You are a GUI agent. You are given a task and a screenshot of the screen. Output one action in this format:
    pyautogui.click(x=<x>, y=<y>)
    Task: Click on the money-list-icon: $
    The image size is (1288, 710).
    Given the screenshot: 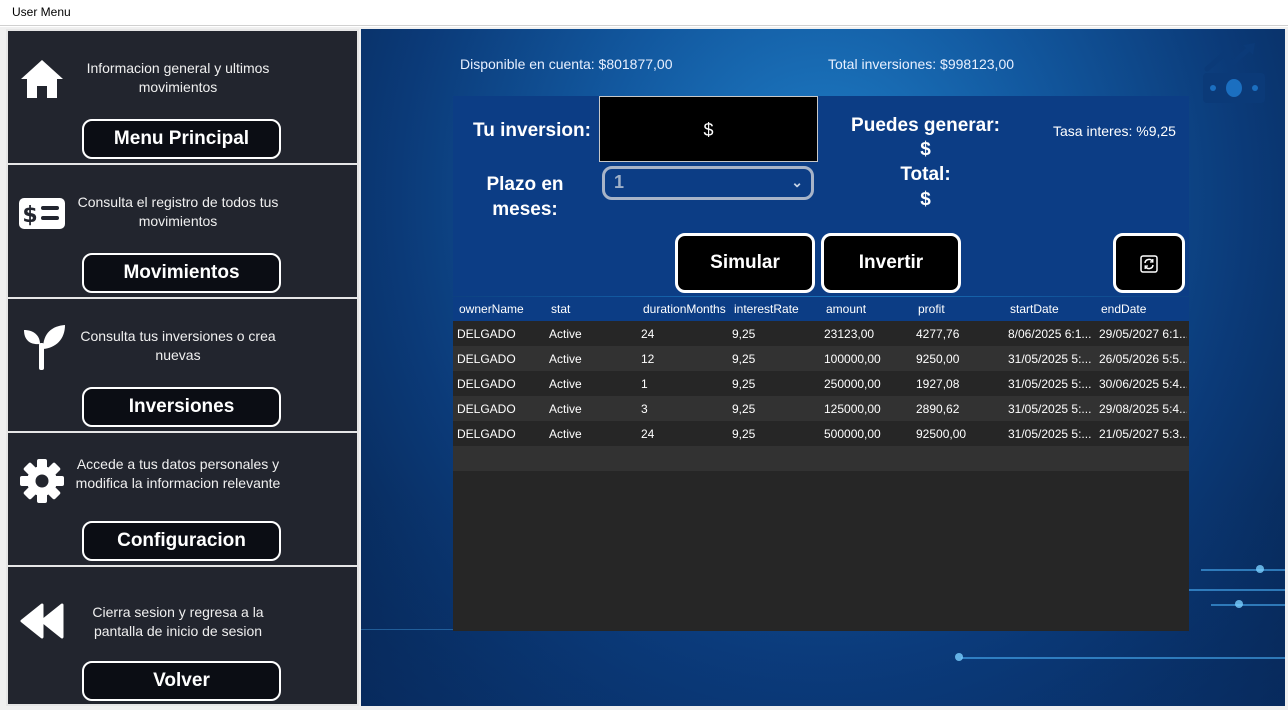 What is the action you would take?
    pyautogui.click(x=42, y=213)
    